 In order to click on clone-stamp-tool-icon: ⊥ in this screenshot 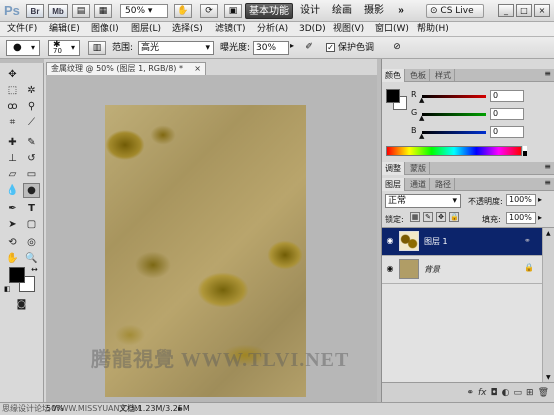, I will do `click(12, 158)`.